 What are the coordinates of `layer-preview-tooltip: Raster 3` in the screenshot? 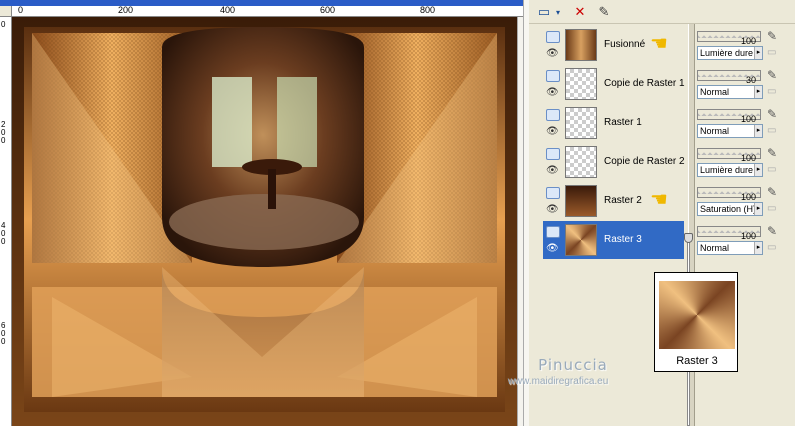 It's located at (696, 322).